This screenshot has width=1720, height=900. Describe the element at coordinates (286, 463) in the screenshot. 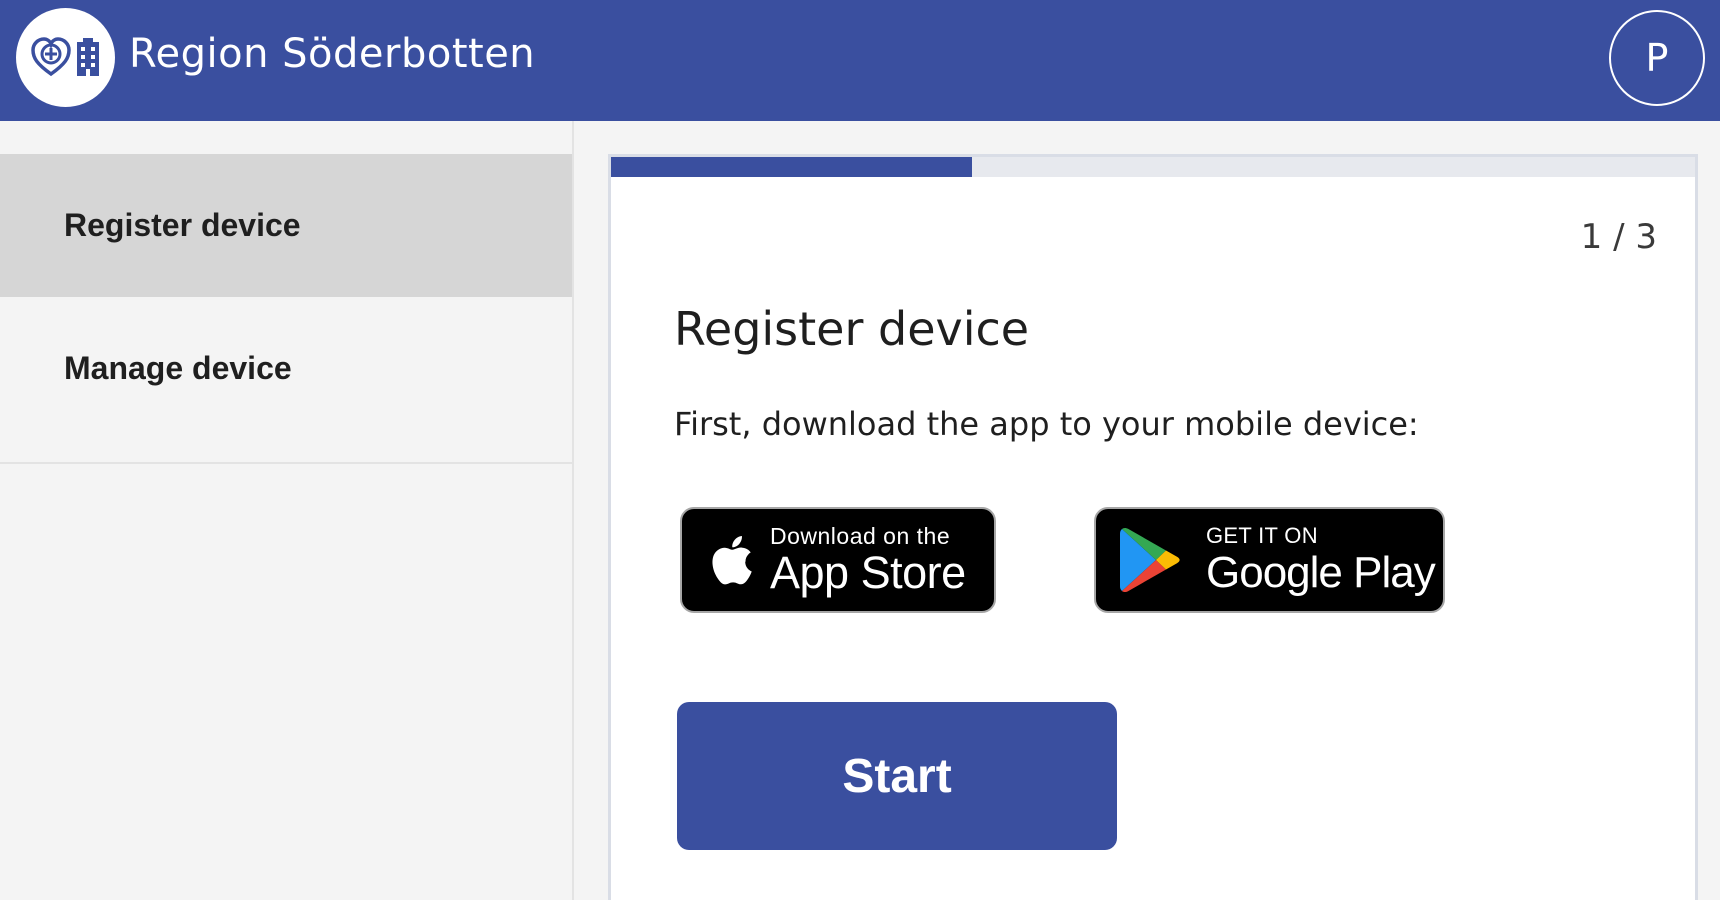

I see `sidebar-divider` at that location.